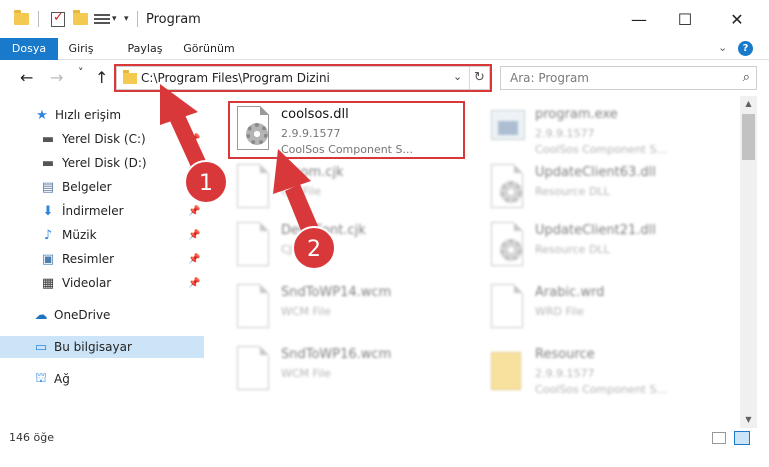  I want to click on file-name: UpdateClient63.dll, so click(595, 172).